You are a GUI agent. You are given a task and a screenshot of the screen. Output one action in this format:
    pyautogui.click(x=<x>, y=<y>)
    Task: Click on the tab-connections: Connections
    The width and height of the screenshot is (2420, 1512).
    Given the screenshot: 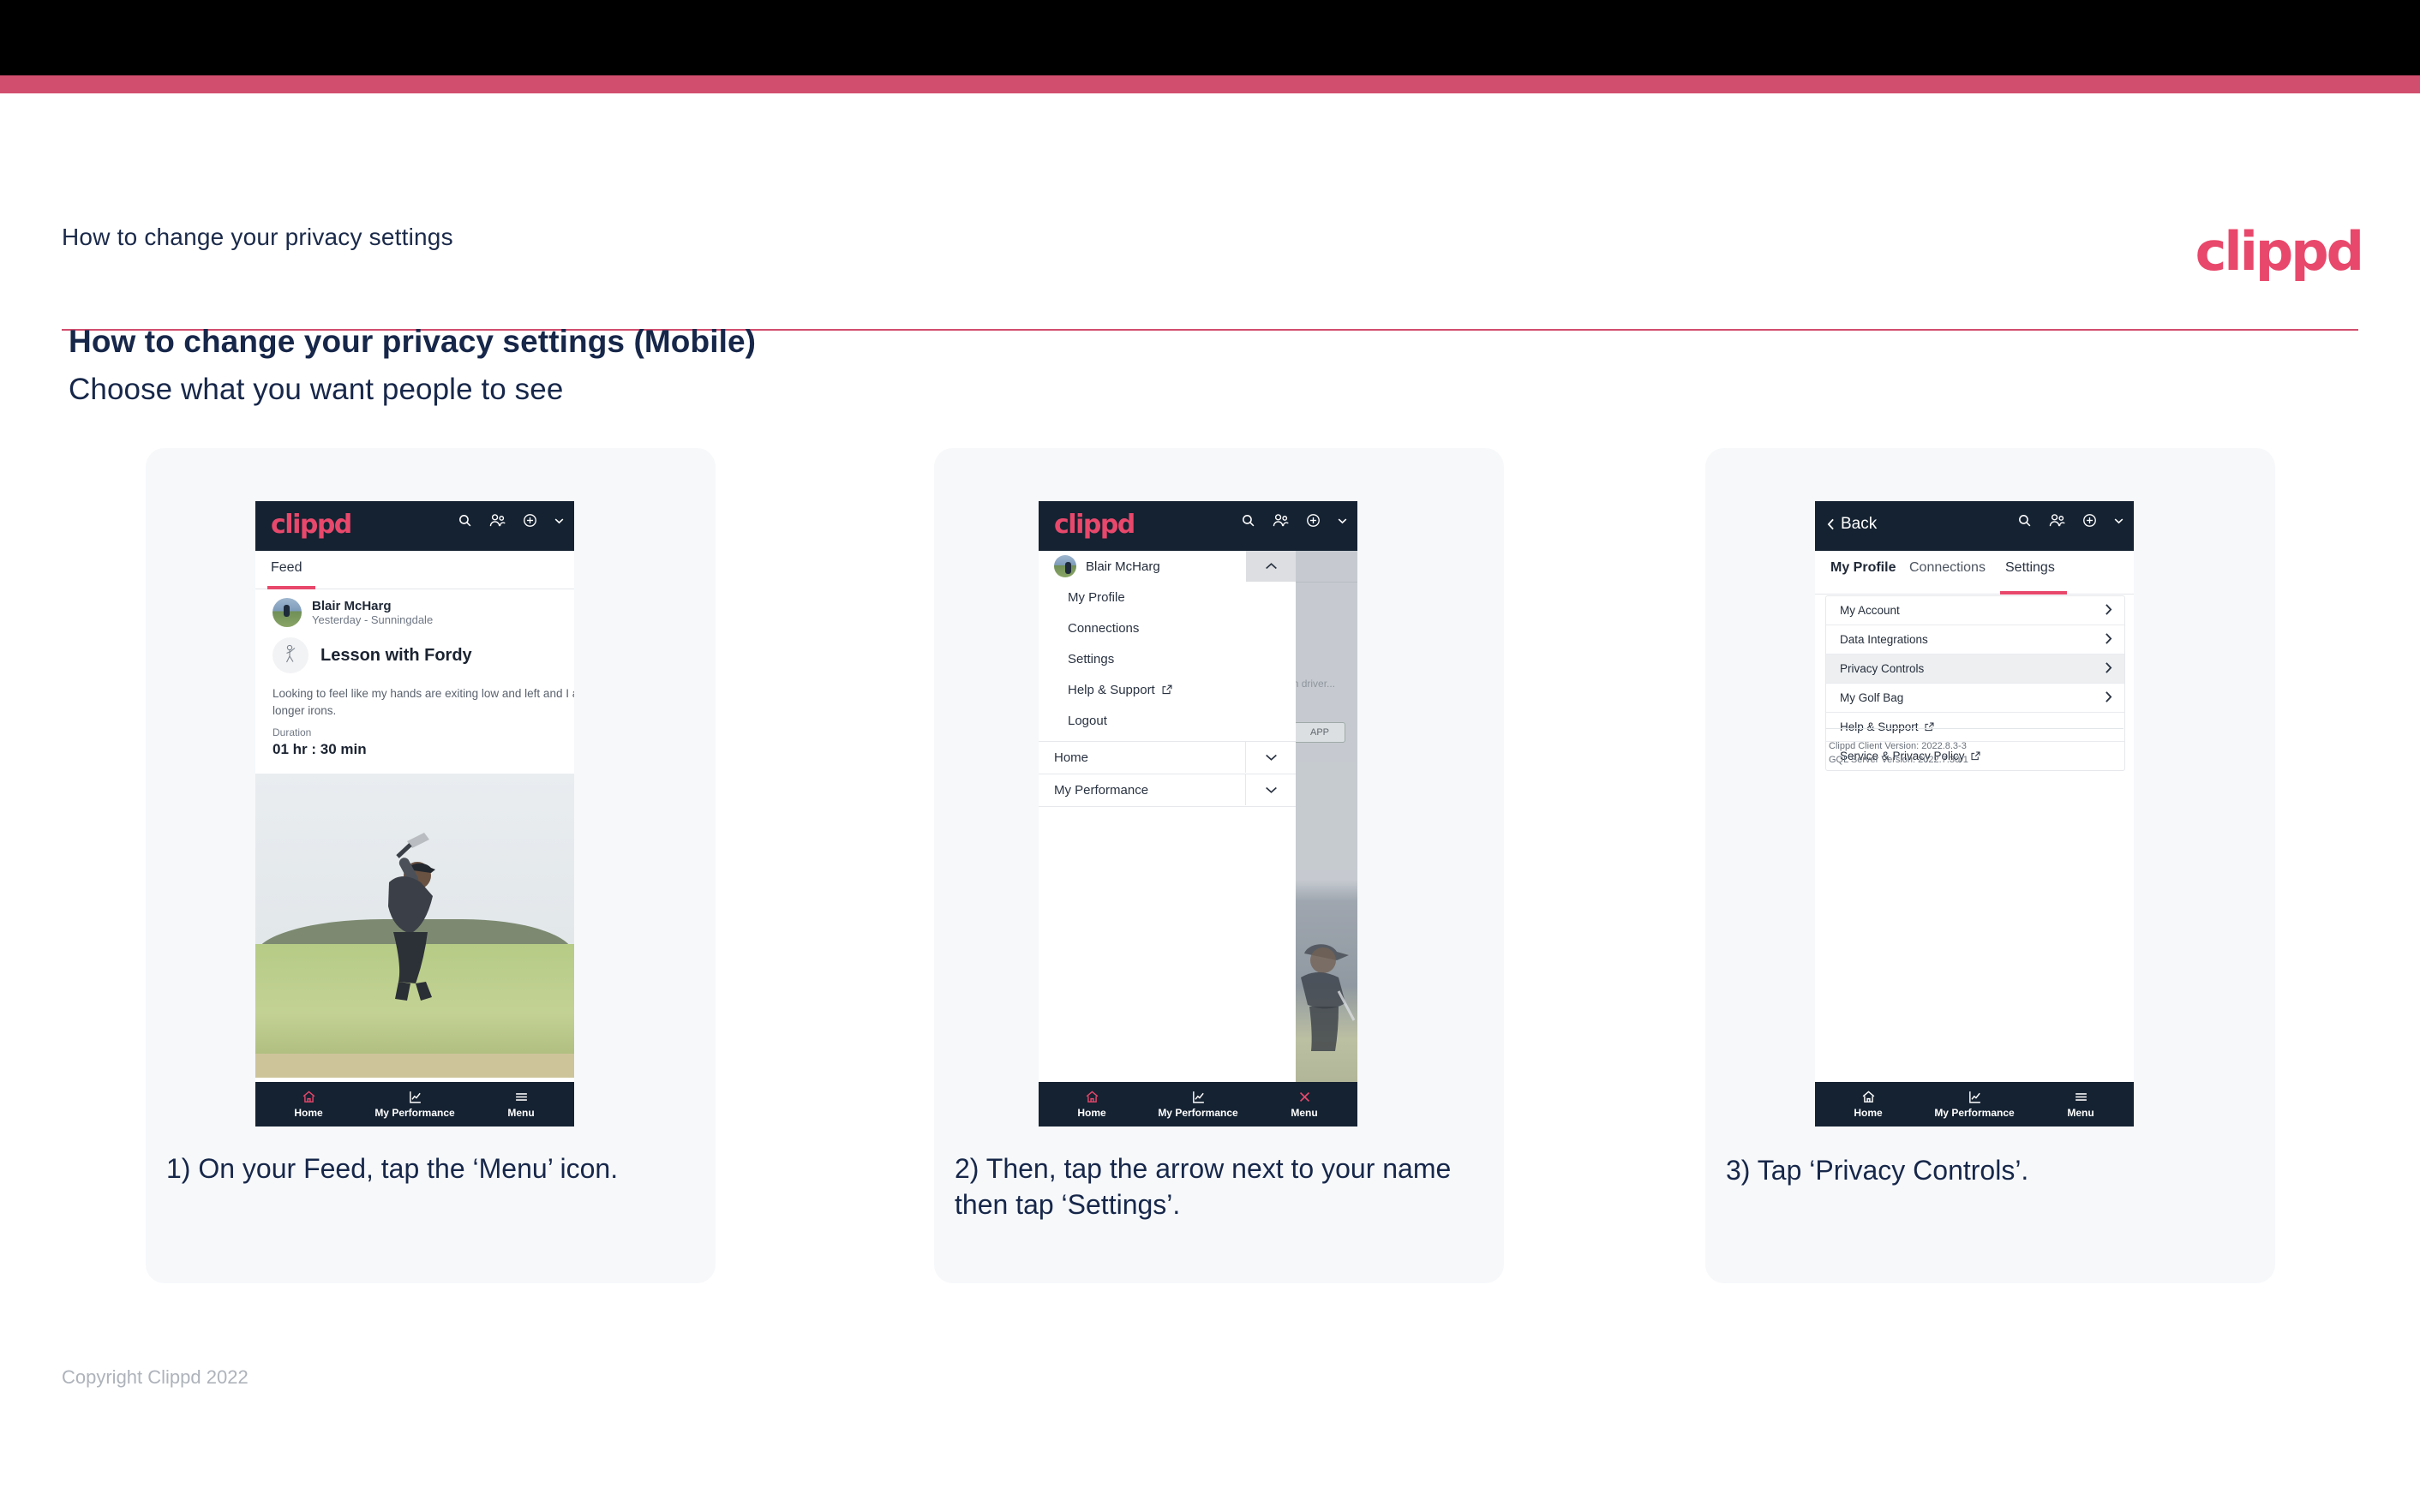 What is the action you would take?
    pyautogui.click(x=1947, y=568)
    